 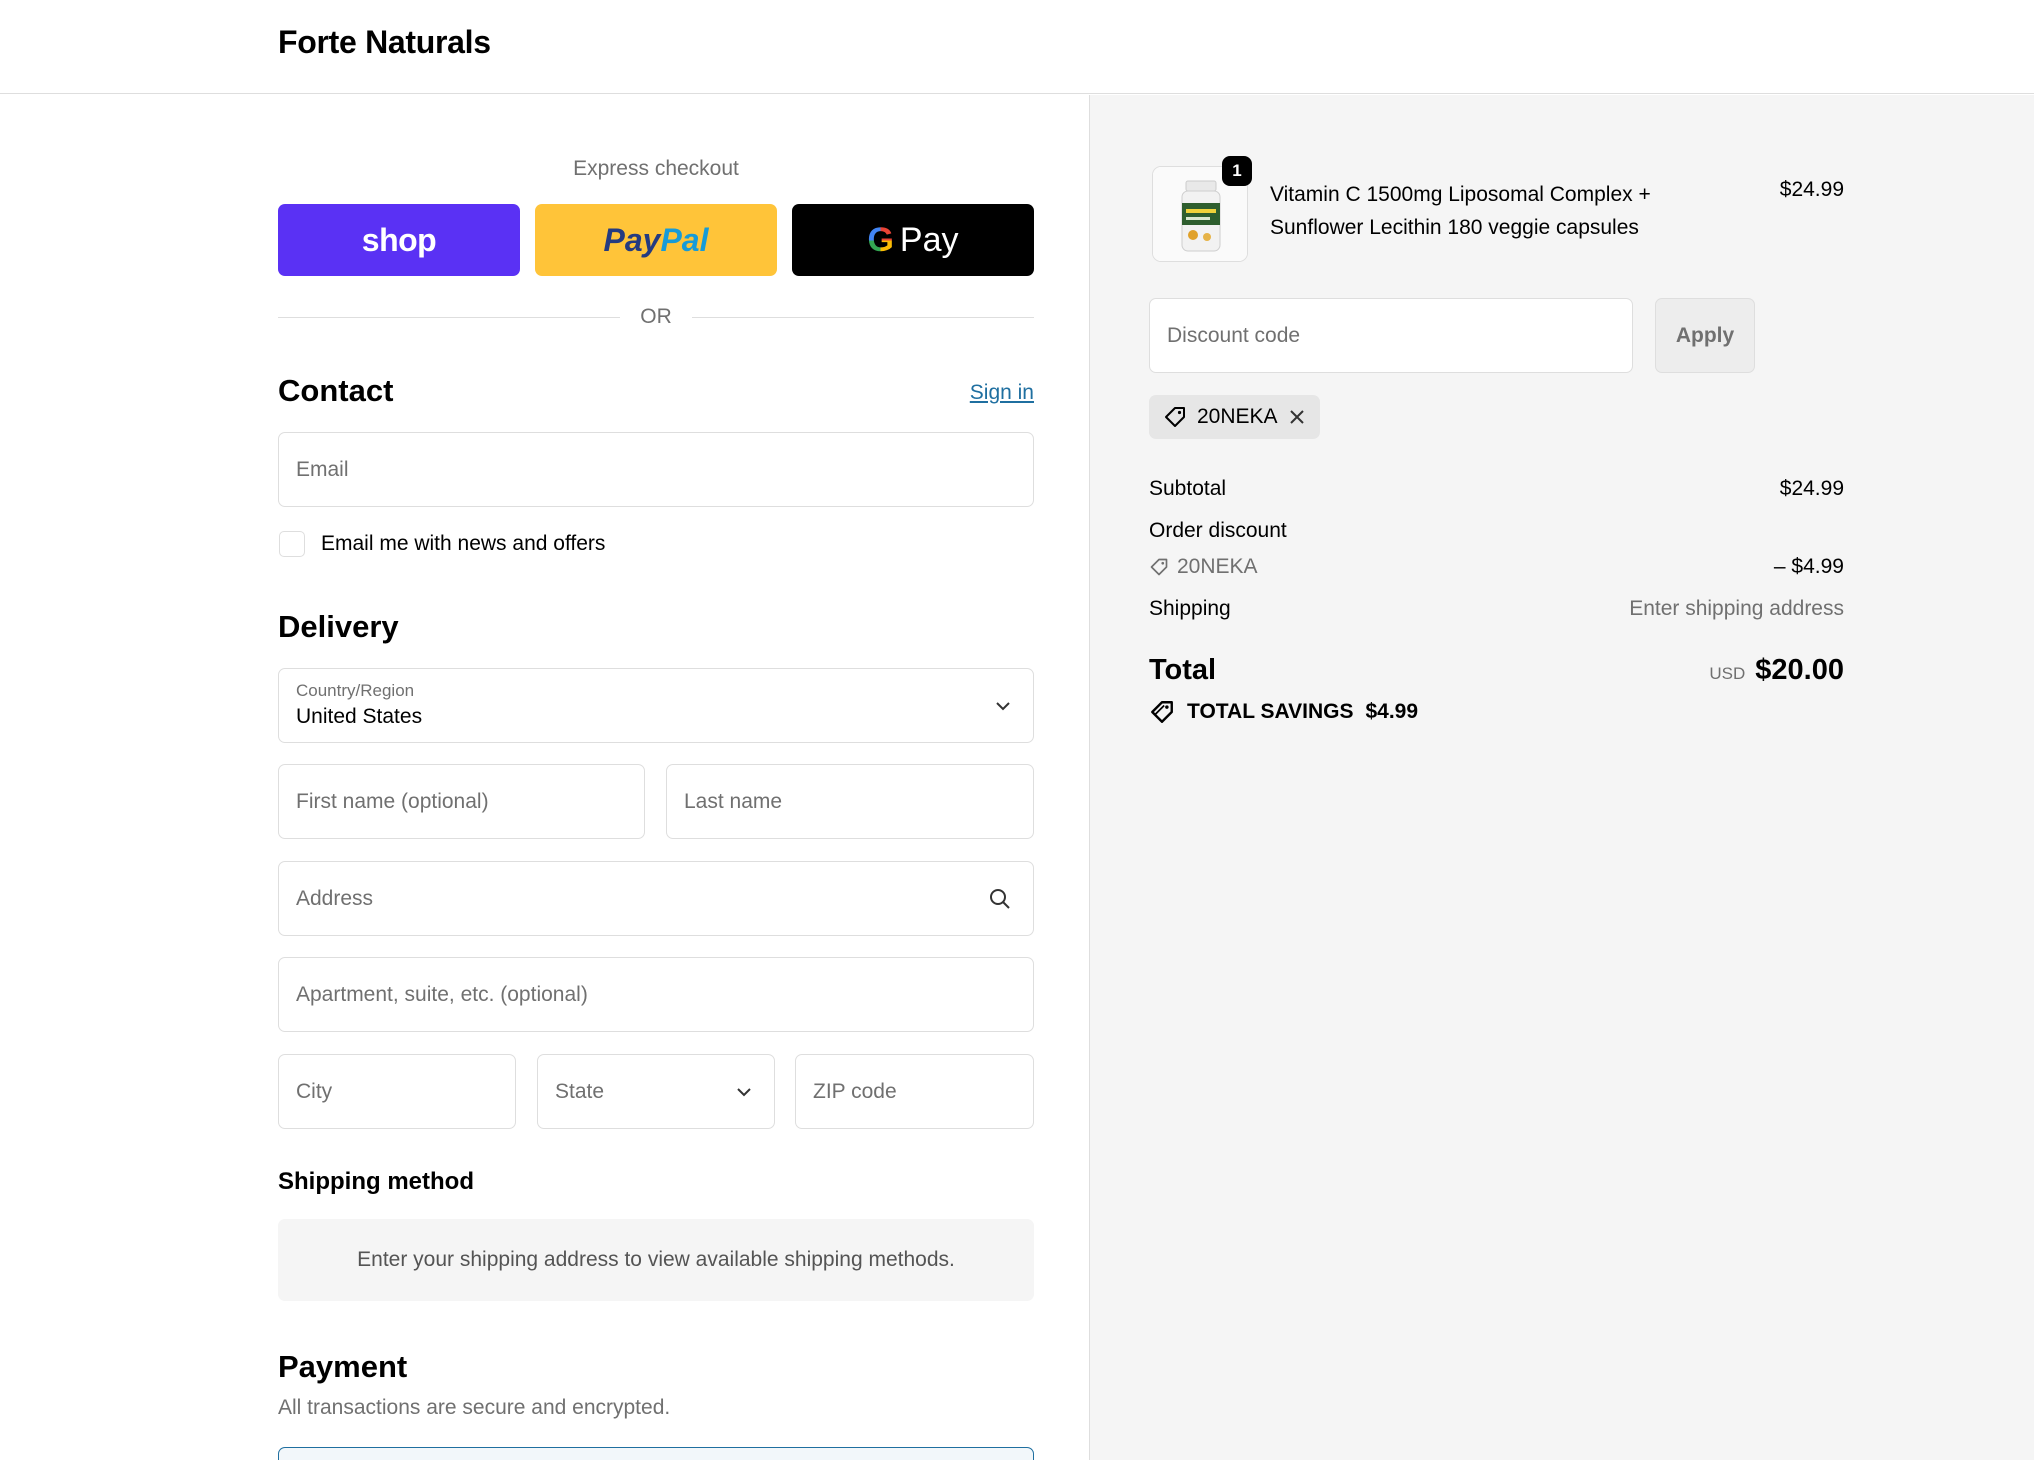 What do you see at coordinates (1811, 488) in the screenshot?
I see `subtotal-value: $24.99` at bounding box center [1811, 488].